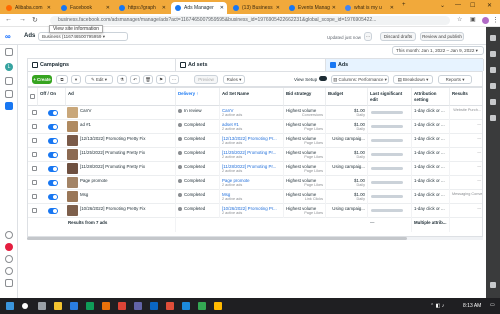 This screenshot has width=500, height=314. What do you see at coordinates (458, 5) in the screenshot?
I see `minimize-icon: —` at bounding box center [458, 5].